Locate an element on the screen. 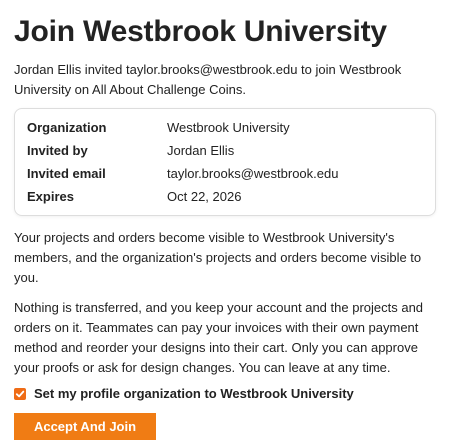 The width and height of the screenshot is (450, 440). detail-label: Organization is located at coordinates (67, 127).